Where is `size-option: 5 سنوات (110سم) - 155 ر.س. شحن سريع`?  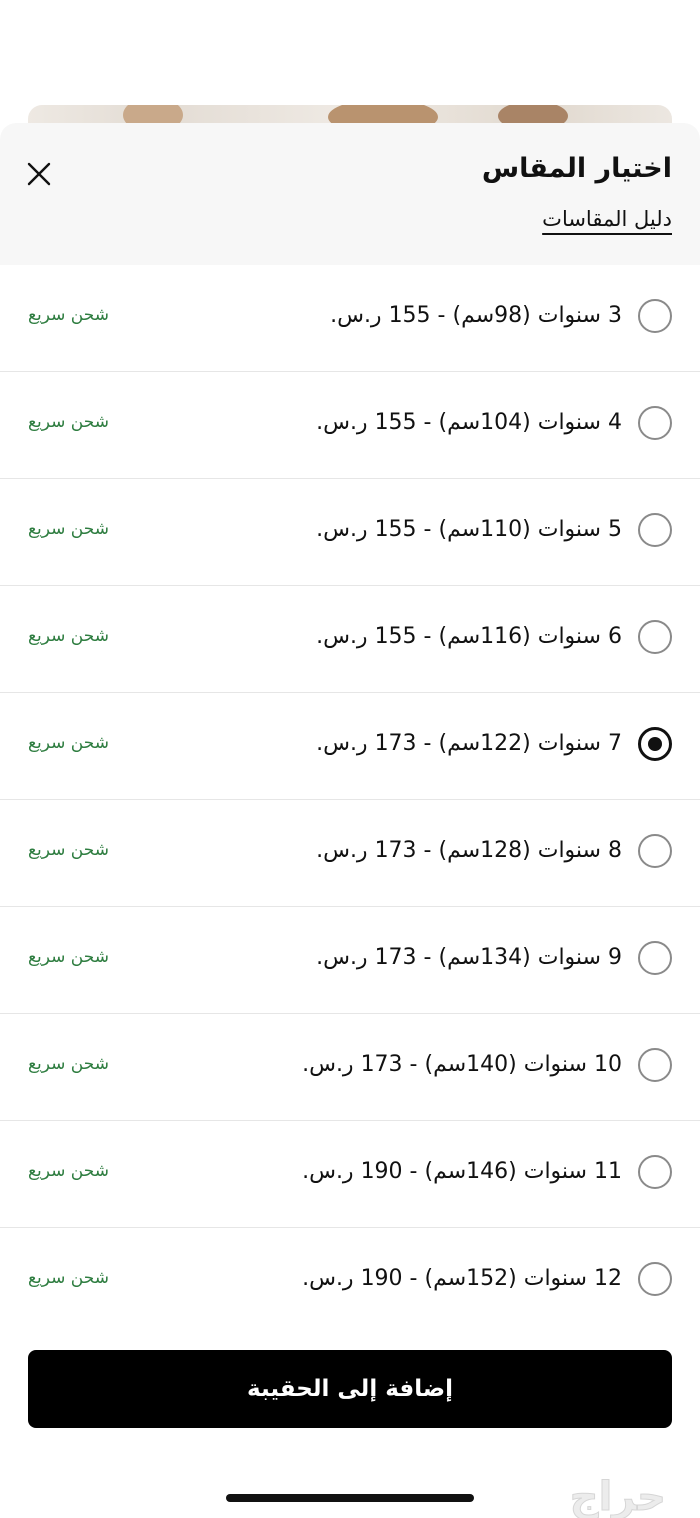
size-option: 5 سنوات (110سم) - 155 ر.س. شحن سريع is located at coordinates (350, 532).